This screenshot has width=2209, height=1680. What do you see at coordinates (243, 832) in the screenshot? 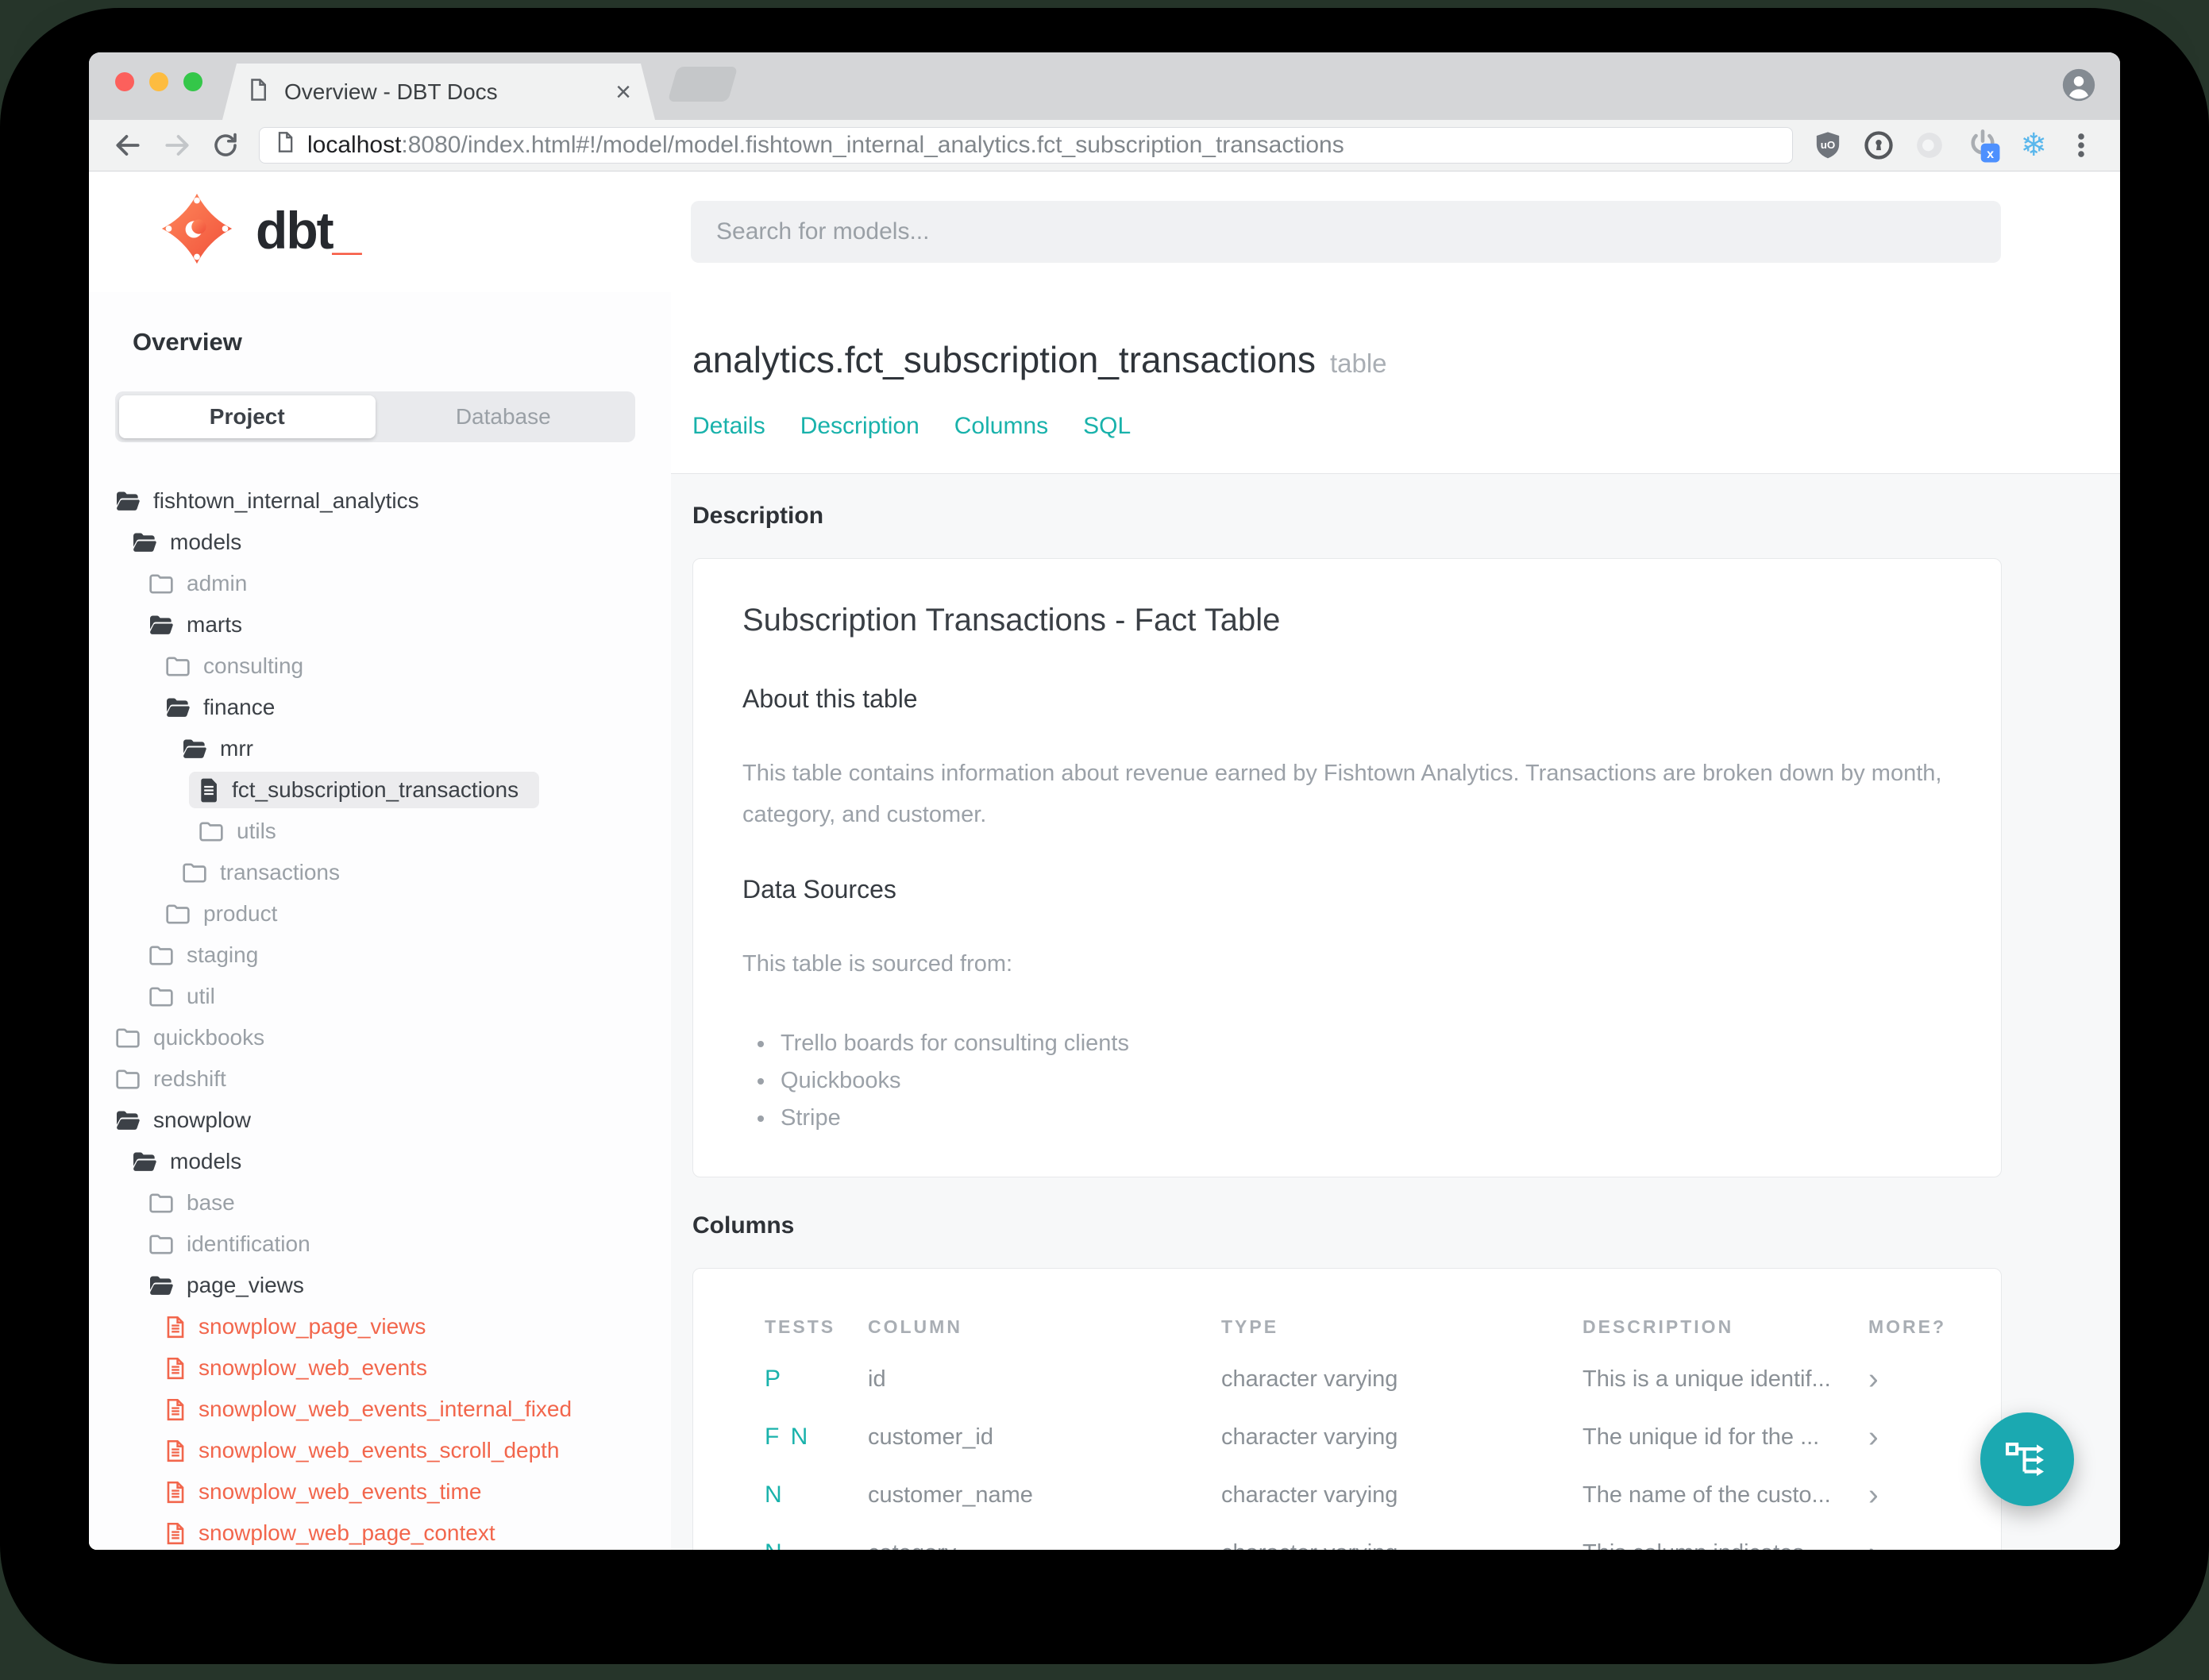
I see `tree-item-utils: utils` at bounding box center [243, 832].